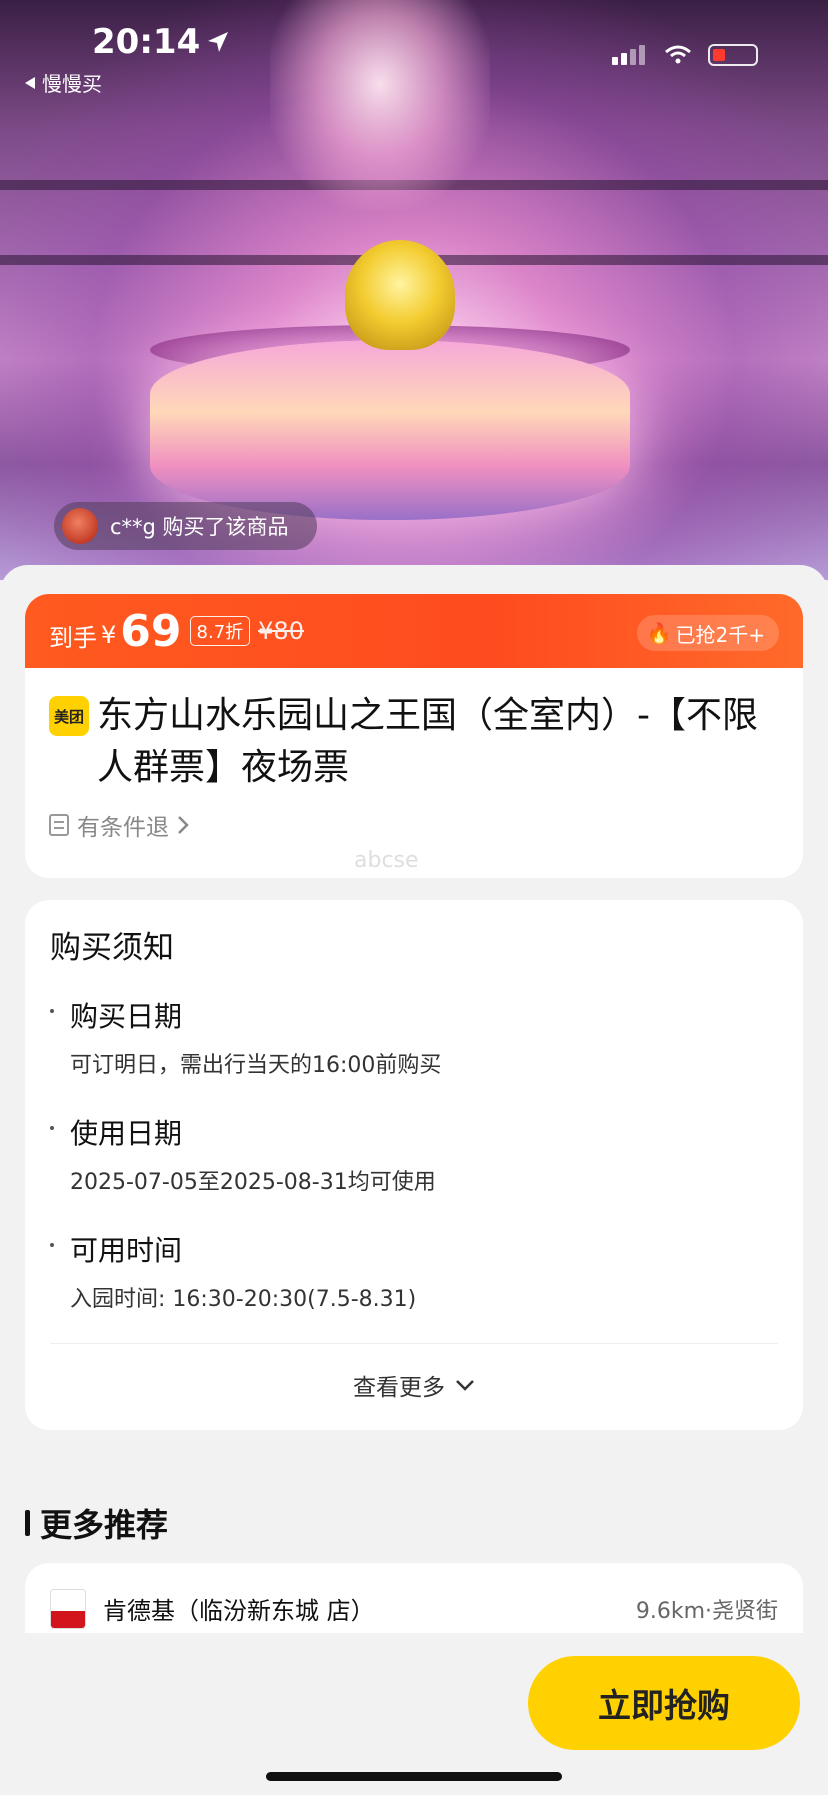  I want to click on meituan-logo-icon: 美团, so click(69, 716).